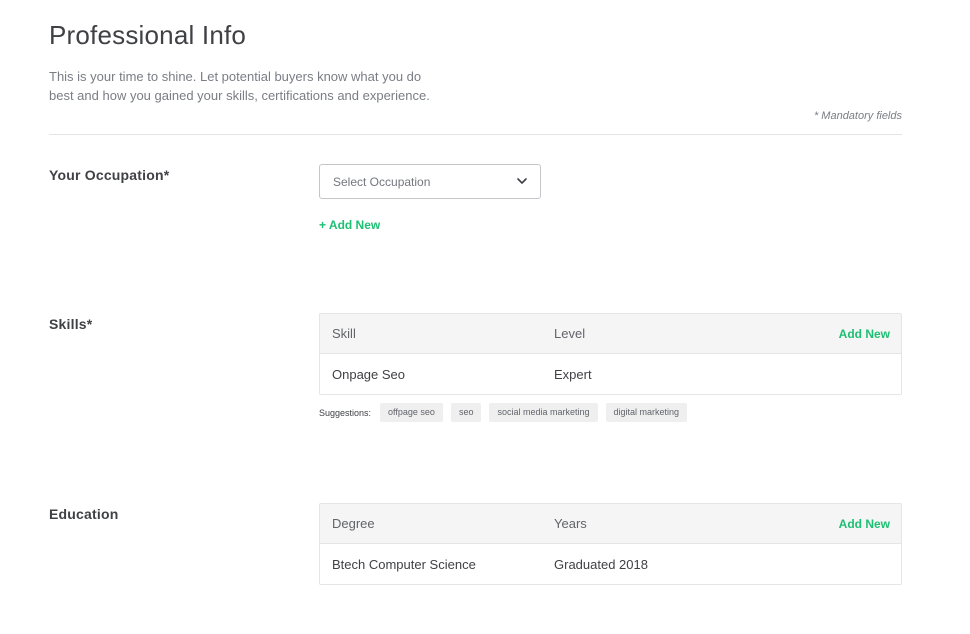 The image size is (970, 634). I want to click on table-row: Onpage Seo Expert, so click(610, 374).